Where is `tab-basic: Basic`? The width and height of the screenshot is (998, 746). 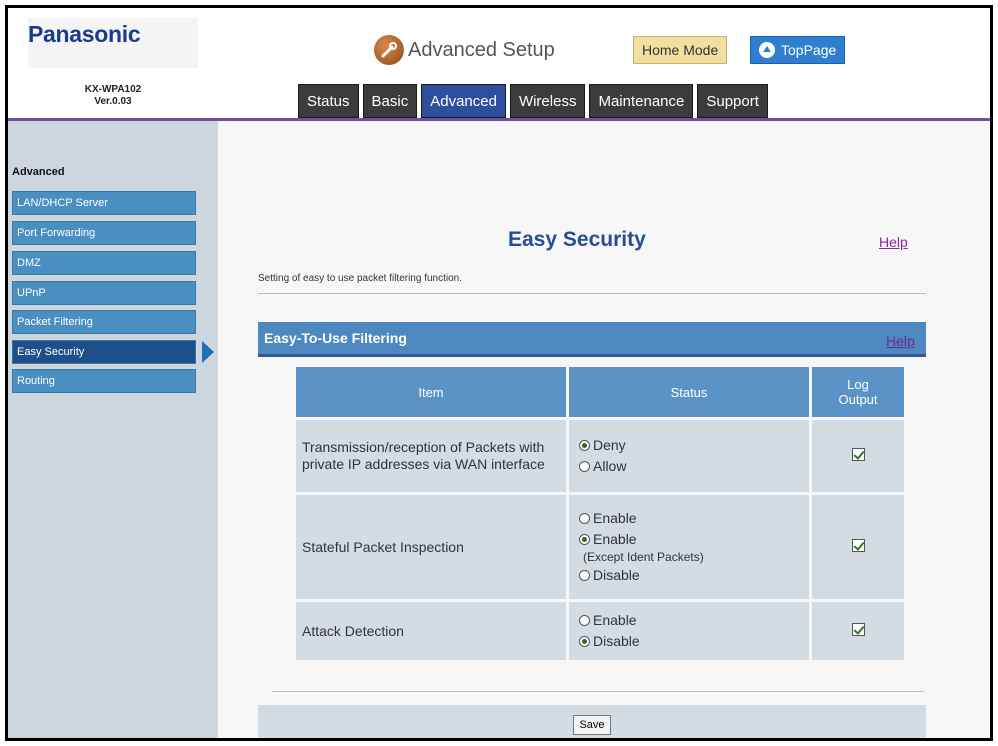
tab-basic: Basic is located at coordinates (390, 101).